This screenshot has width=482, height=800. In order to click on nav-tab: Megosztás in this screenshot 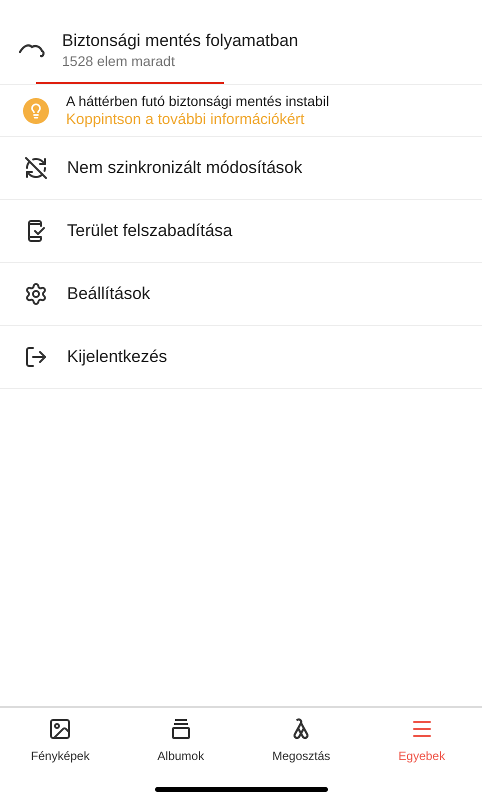, I will do `click(301, 736)`.